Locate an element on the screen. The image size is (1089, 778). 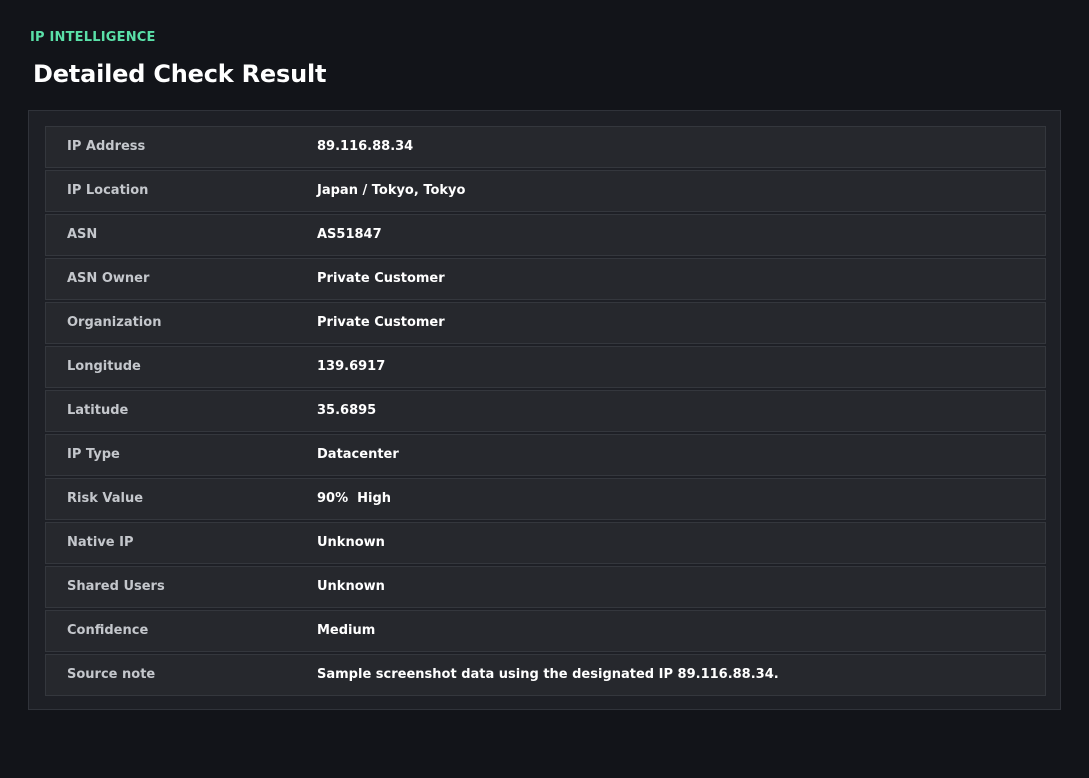
row-value: Datacenter is located at coordinates (358, 454).